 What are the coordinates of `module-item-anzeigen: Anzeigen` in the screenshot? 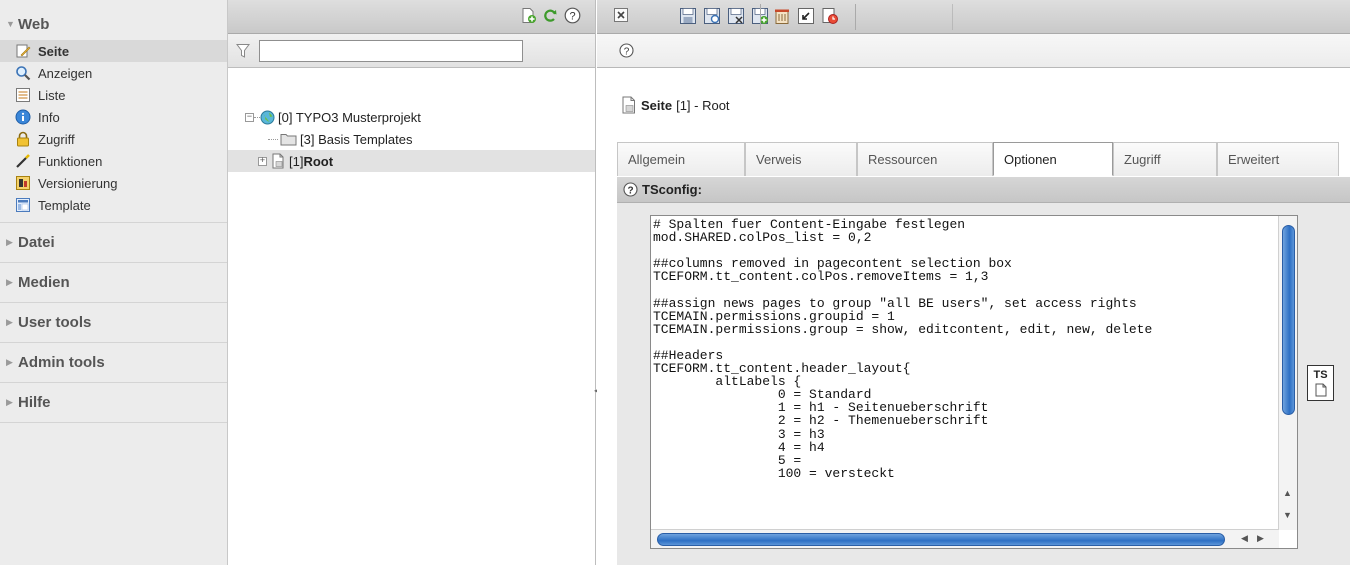 It's located at (113, 73).